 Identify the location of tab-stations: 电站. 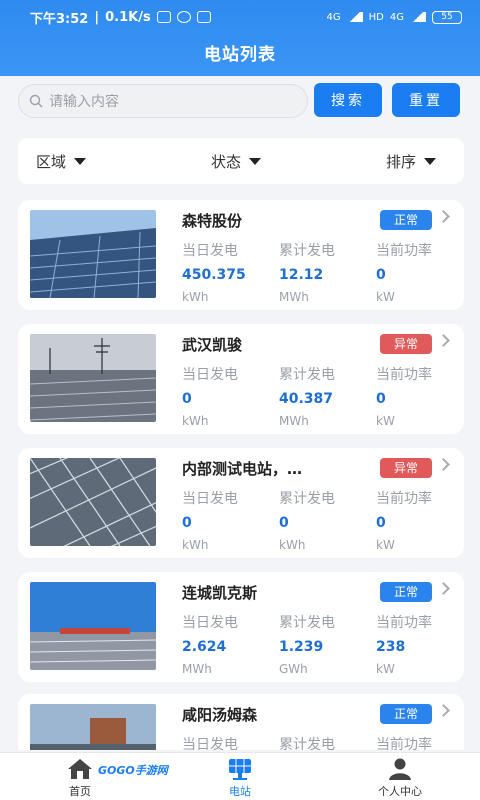
(240, 778).